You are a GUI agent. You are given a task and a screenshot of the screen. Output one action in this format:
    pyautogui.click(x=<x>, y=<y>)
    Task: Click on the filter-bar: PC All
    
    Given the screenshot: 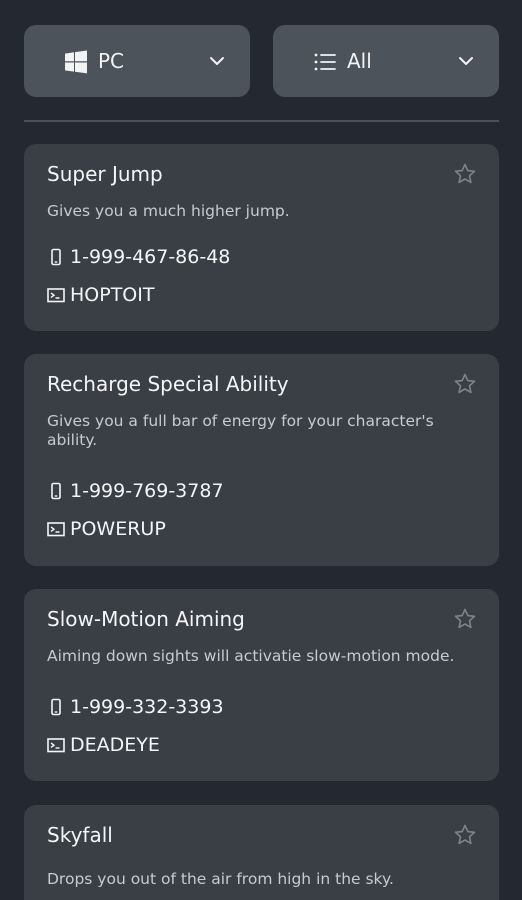 What is the action you would take?
    pyautogui.click(x=261, y=61)
    